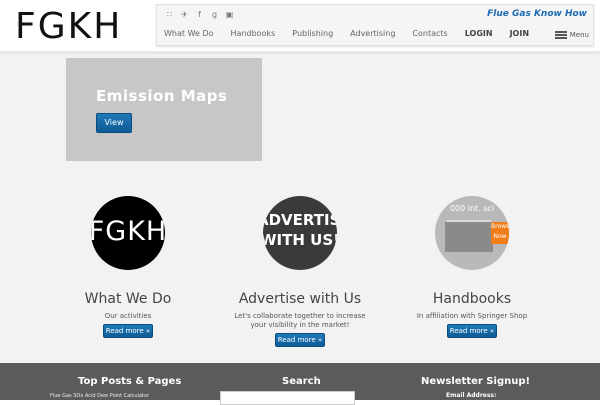  I want to click on handbooks-image: 000 int. sci Browse Now, so click(472, 233).